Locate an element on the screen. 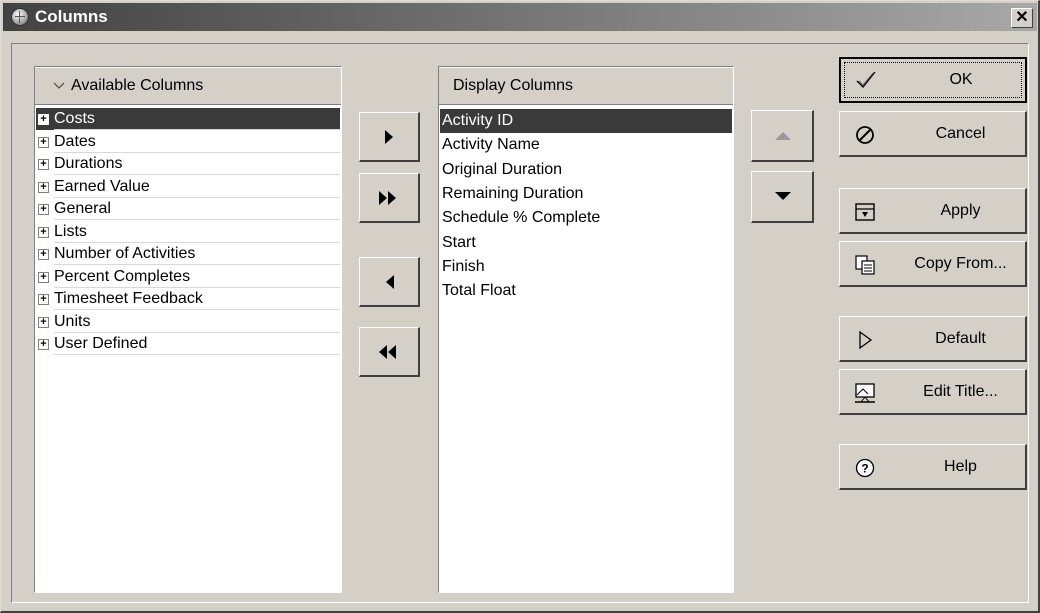 The image size is (1040, 613). list-item: Activity Name is located at coordinates (586, 145).